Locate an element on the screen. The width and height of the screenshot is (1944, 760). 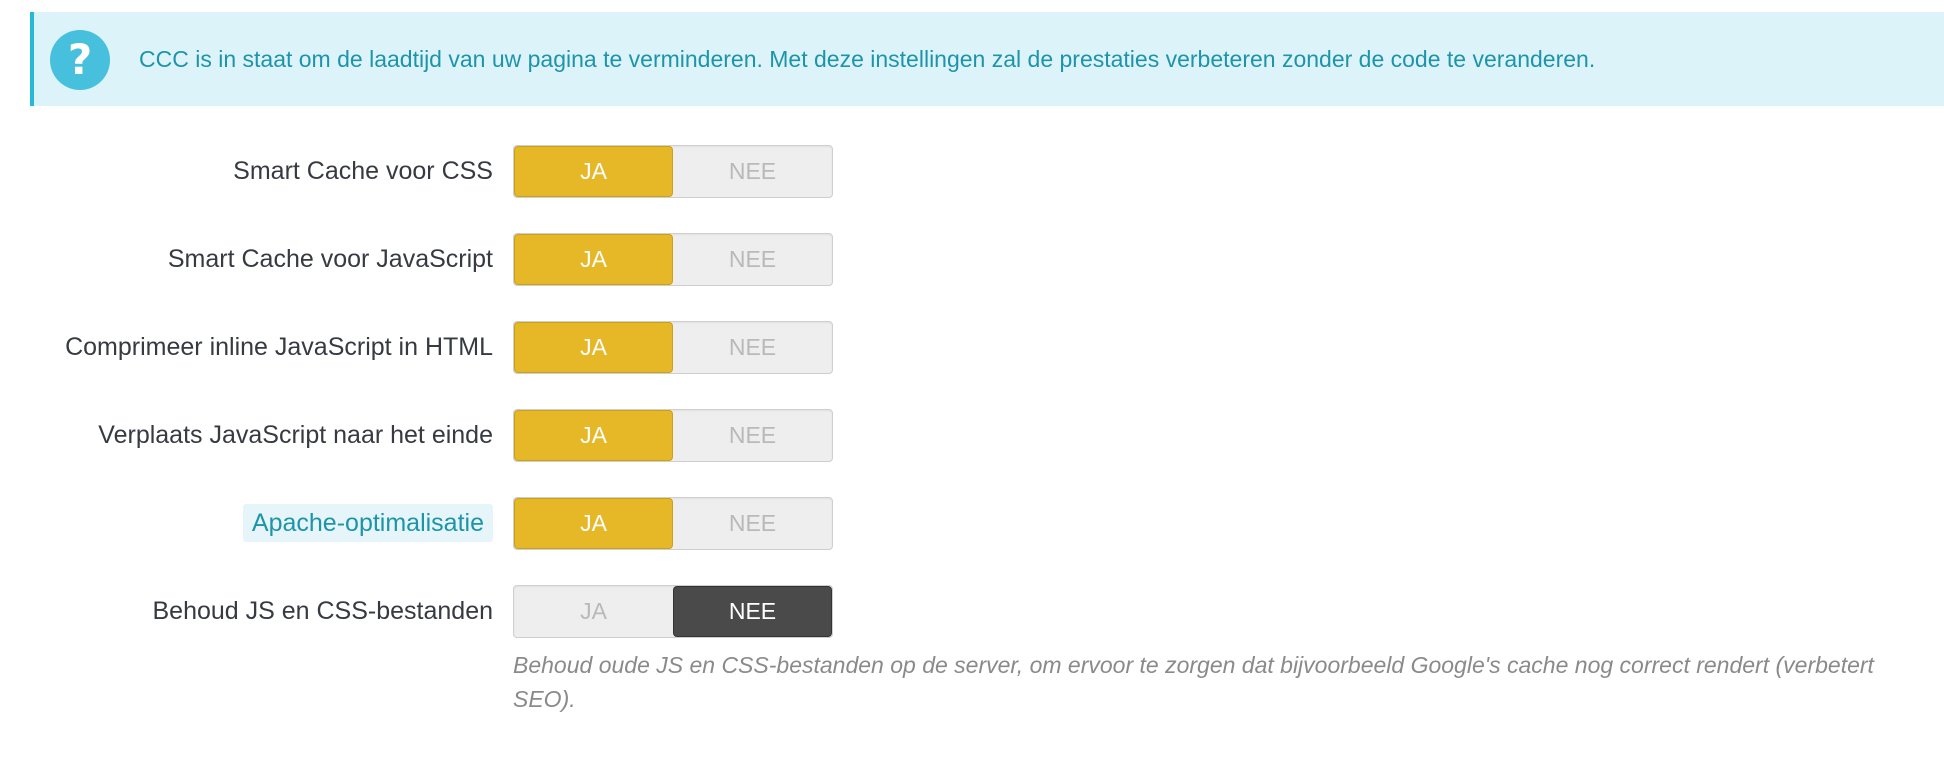
setting-row-smart-cache-css: Smart Cache voor CSS JA NEE is located at coordinates (972, 171).